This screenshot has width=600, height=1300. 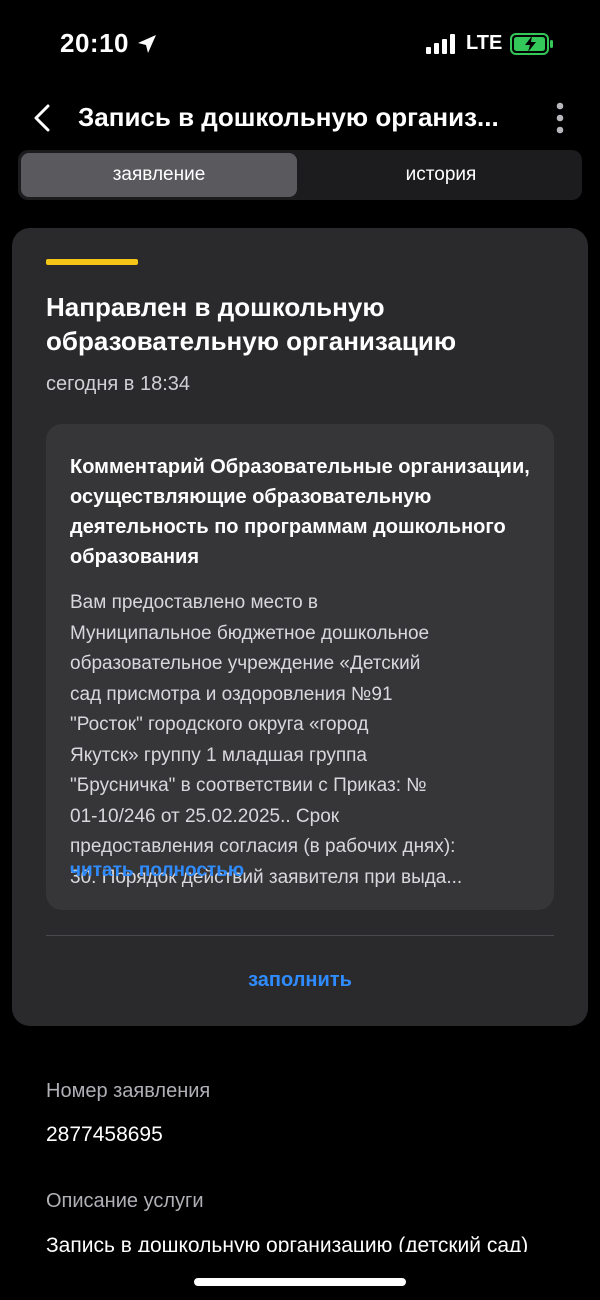 I want to click on application-number-value: 2877458695, so click(x=104, y=1134).